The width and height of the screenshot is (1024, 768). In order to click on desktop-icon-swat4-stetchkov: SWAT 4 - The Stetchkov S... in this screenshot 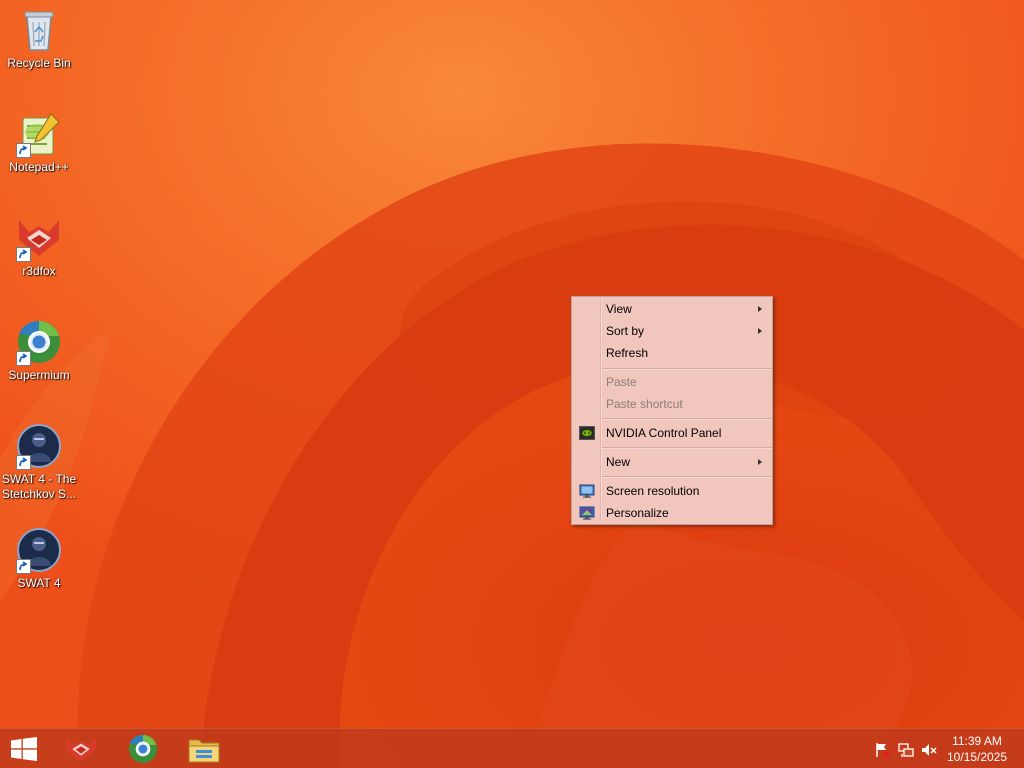, I will do `click(39, 462)`.